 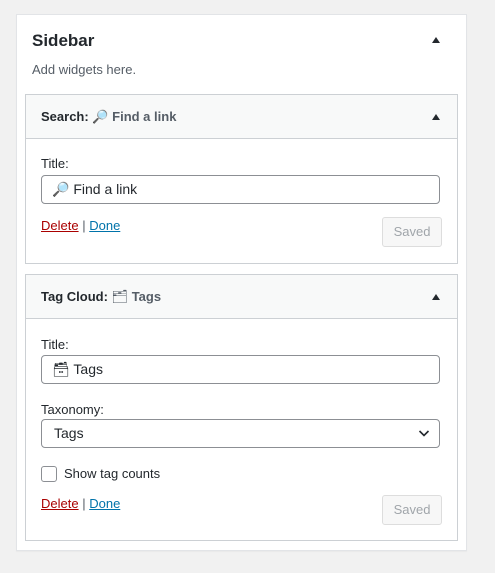 What do you see at coordinates (88, 369) in the screenshot?
I see `tag-cloud-title-input-value: Tags` at bounding box center [88, 369].